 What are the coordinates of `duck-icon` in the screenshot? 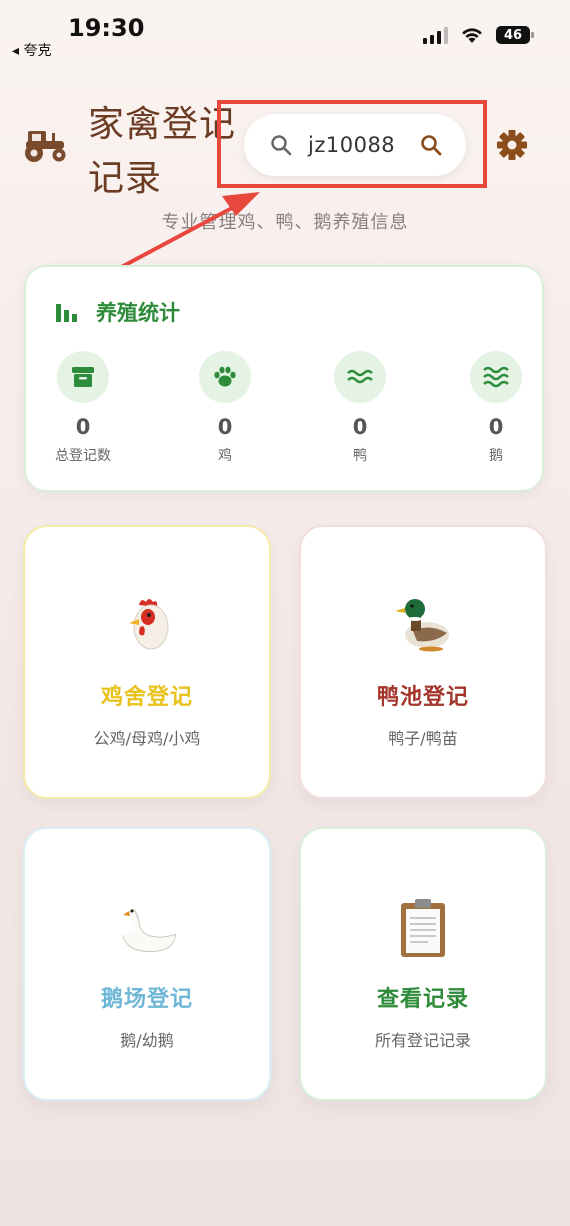 It's located at (422, 625).